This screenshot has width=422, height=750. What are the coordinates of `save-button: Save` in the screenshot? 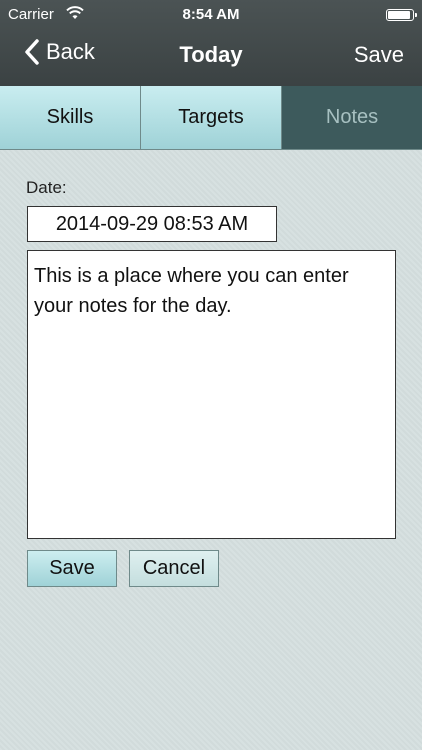 It's located at (72, 568).